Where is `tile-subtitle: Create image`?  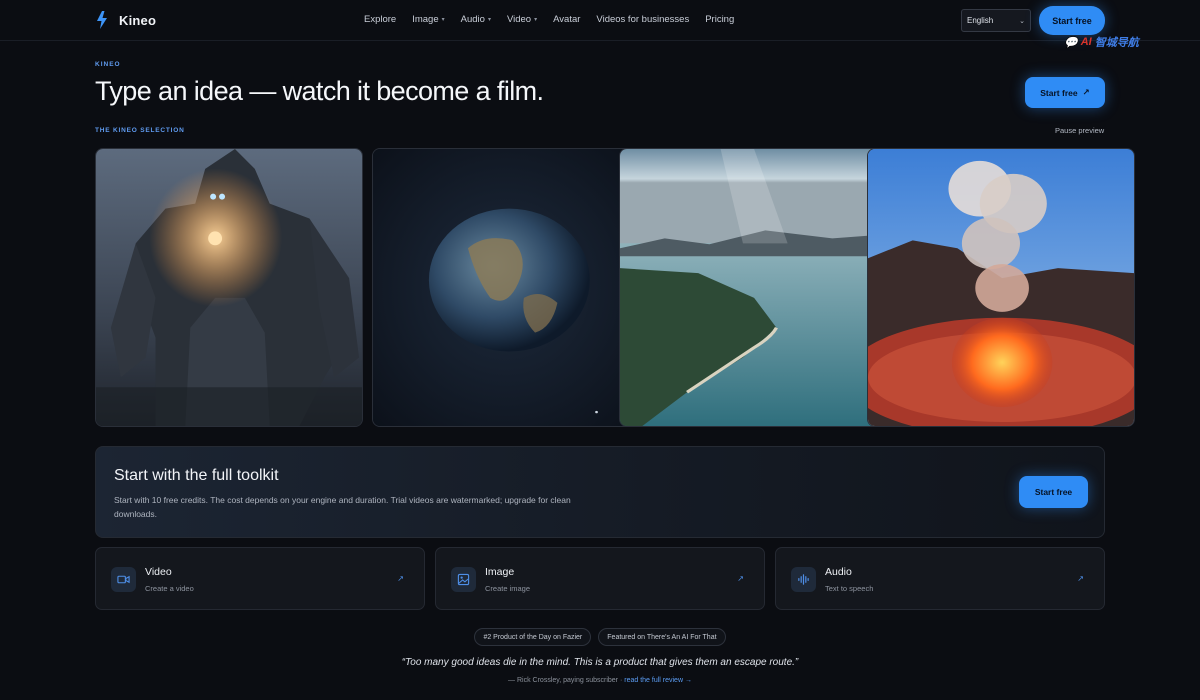
tile-subtitle: Create image is located at coordinates (508, 588).